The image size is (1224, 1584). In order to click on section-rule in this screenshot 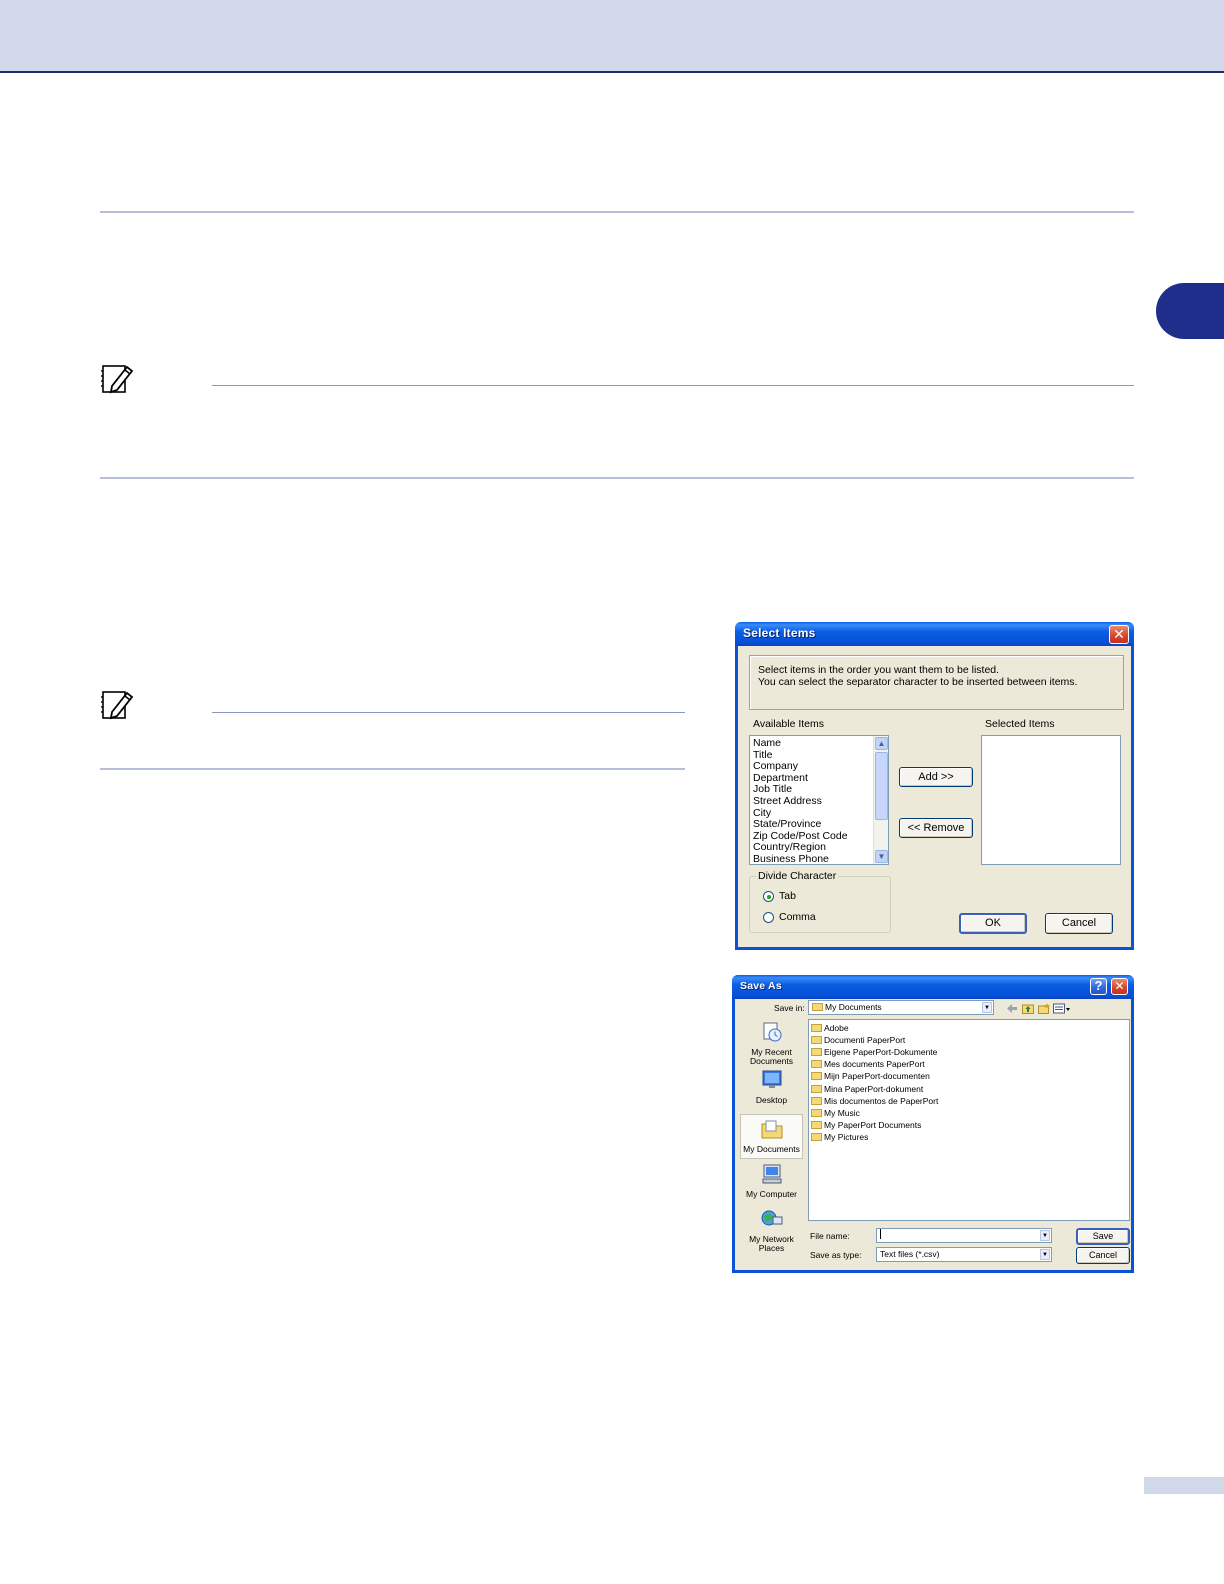, I will do `click(617, 212)`.